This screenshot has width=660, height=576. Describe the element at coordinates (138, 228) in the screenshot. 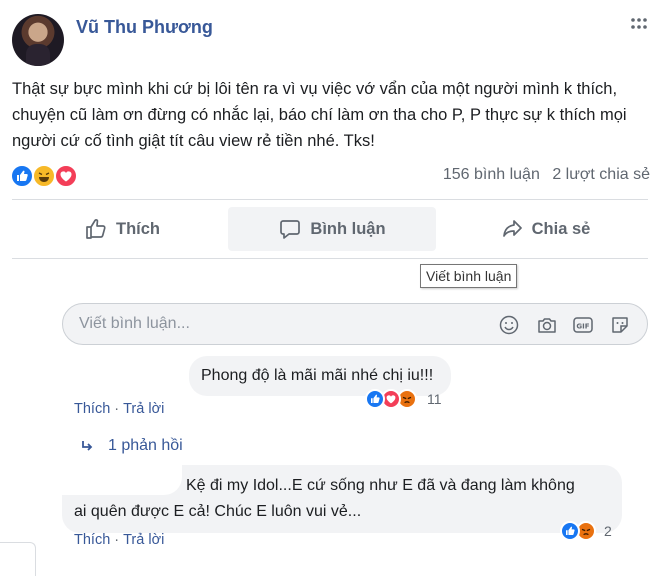

I see `like-label: Thích` at that location.